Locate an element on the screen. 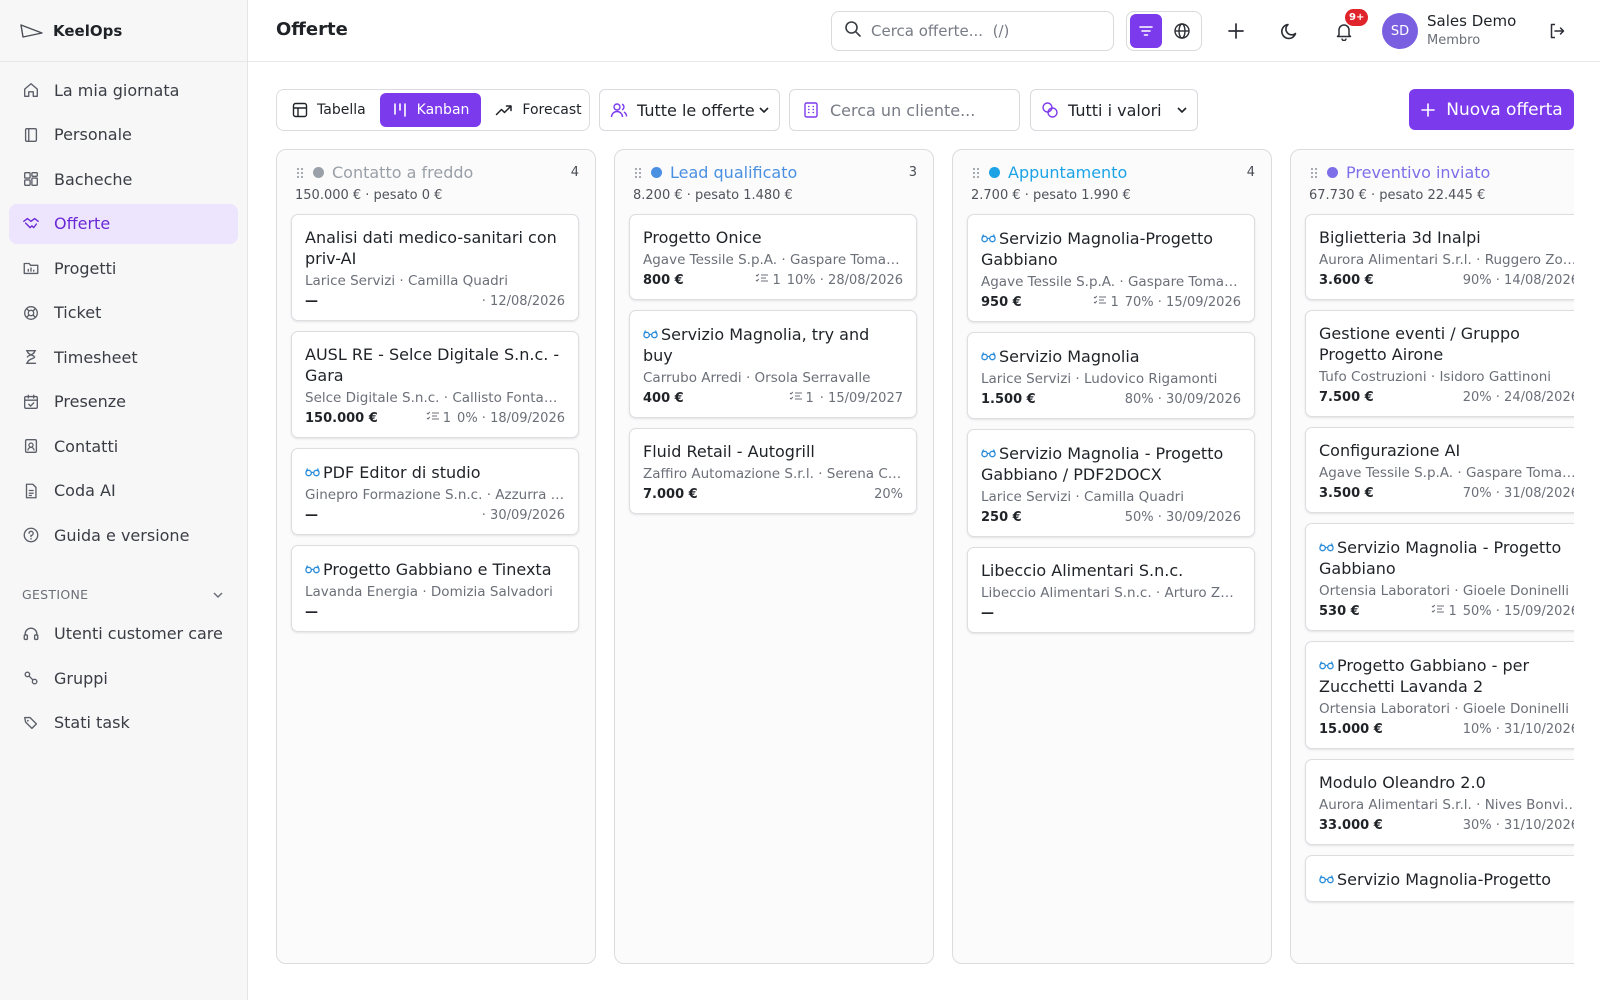  sidebar-item-presenze: Presenze is located at coordinates (123, 402).